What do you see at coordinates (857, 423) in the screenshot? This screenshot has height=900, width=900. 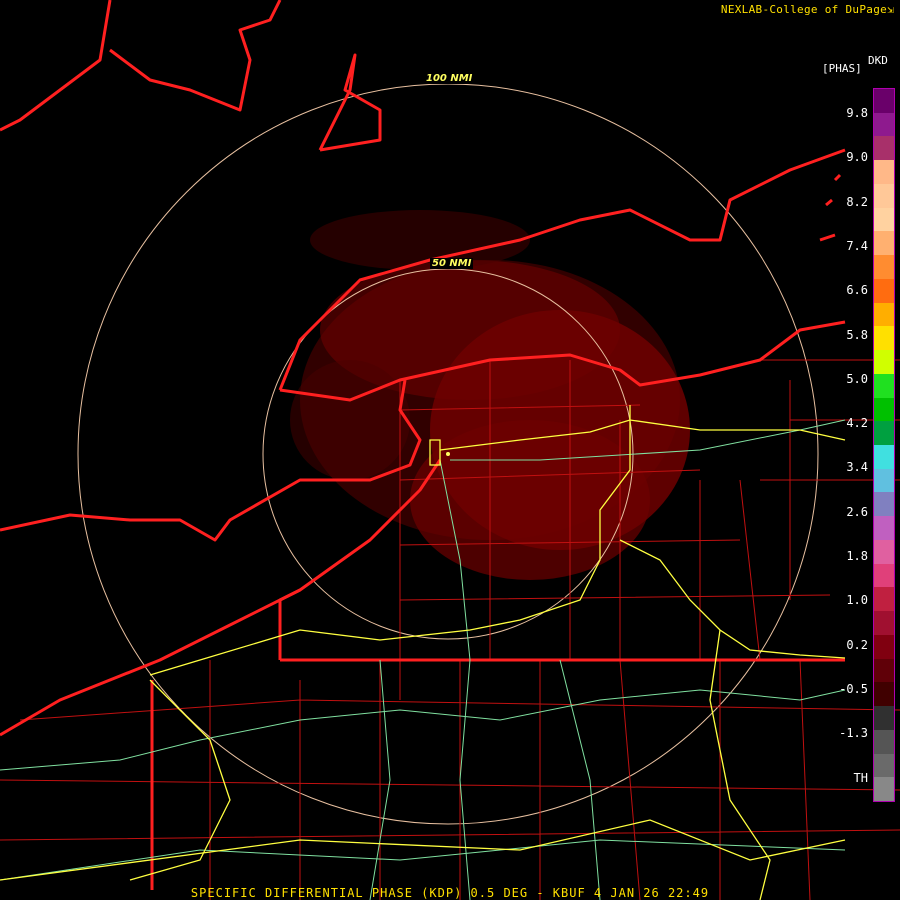 I see `color-scale-tick-label: 4.2` at bounding box center [857, 423].